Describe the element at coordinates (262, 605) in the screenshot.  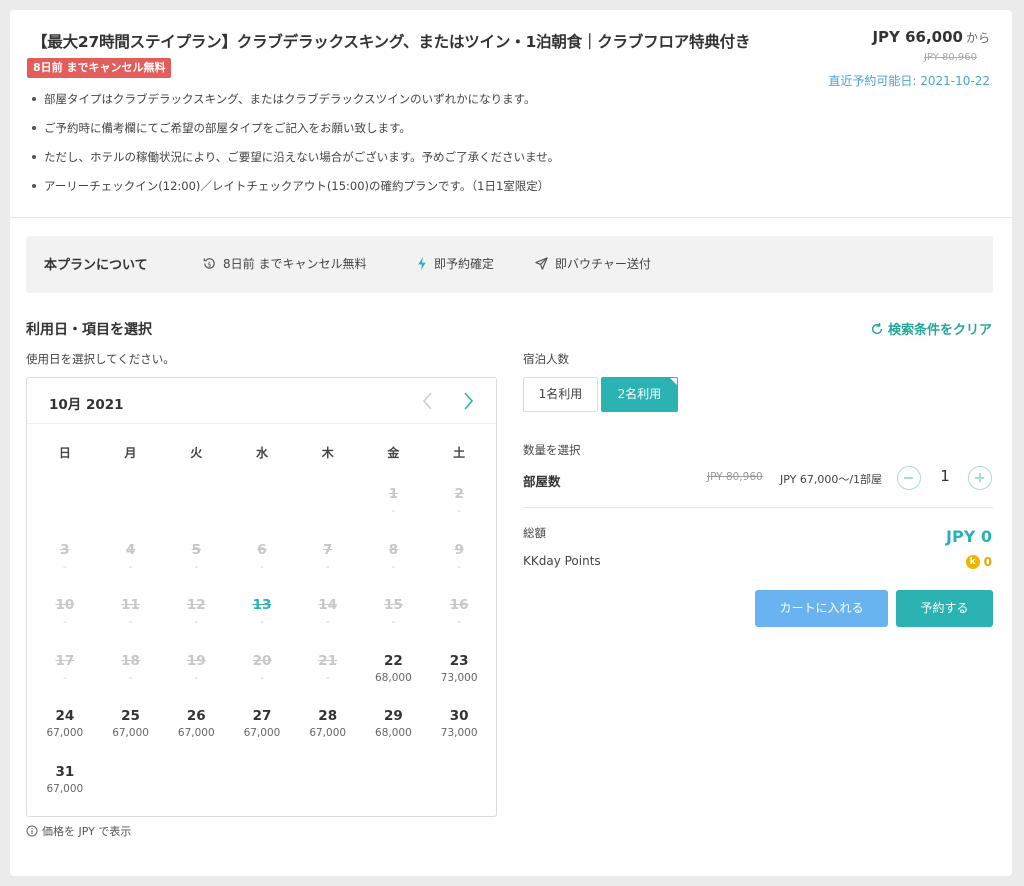
I see `day-number: 13` at that location.